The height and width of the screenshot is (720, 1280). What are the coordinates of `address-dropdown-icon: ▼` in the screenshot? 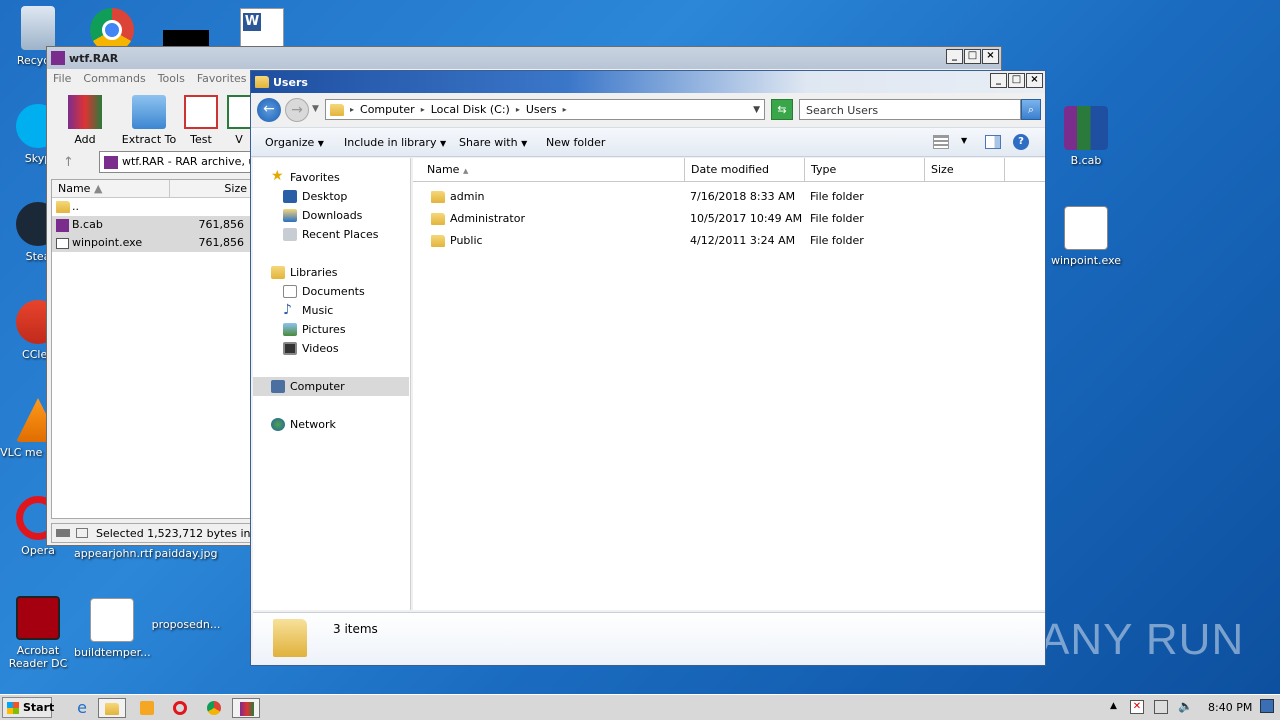 It's located at (756, 110).